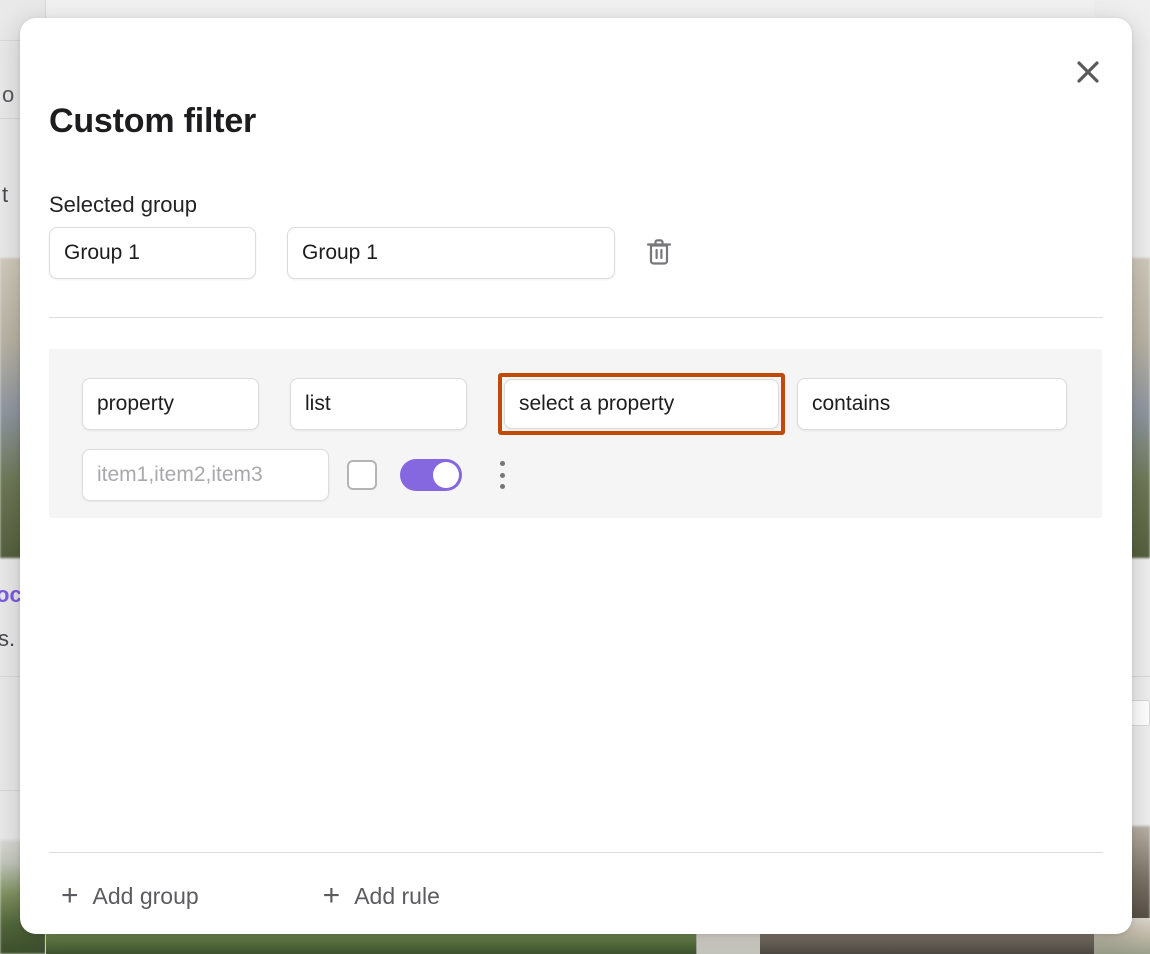  I want to click on rule-value-input: item1,item2,item3, so click(205, 475).